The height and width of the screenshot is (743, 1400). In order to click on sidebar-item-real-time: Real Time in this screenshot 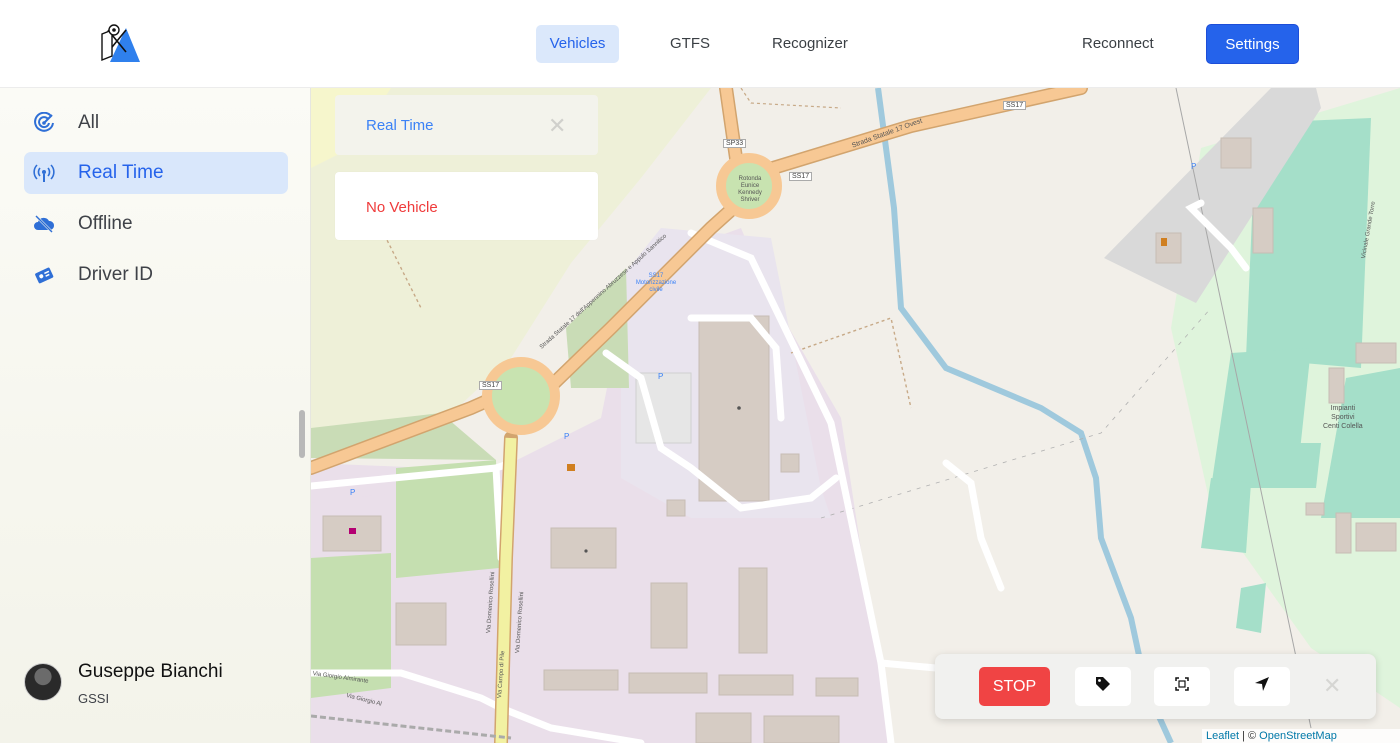, I will do `click(156, 173)`.